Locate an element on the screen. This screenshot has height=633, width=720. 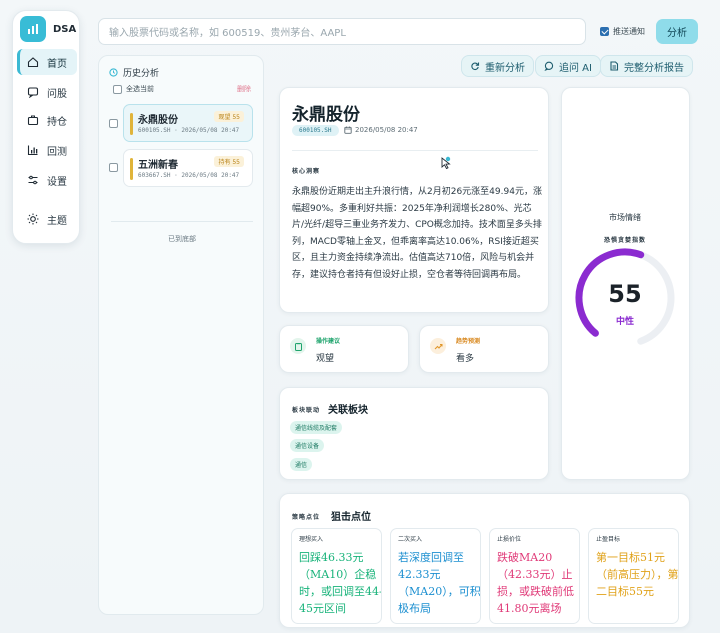
brand: DSA is located at coordinates (48, 29).